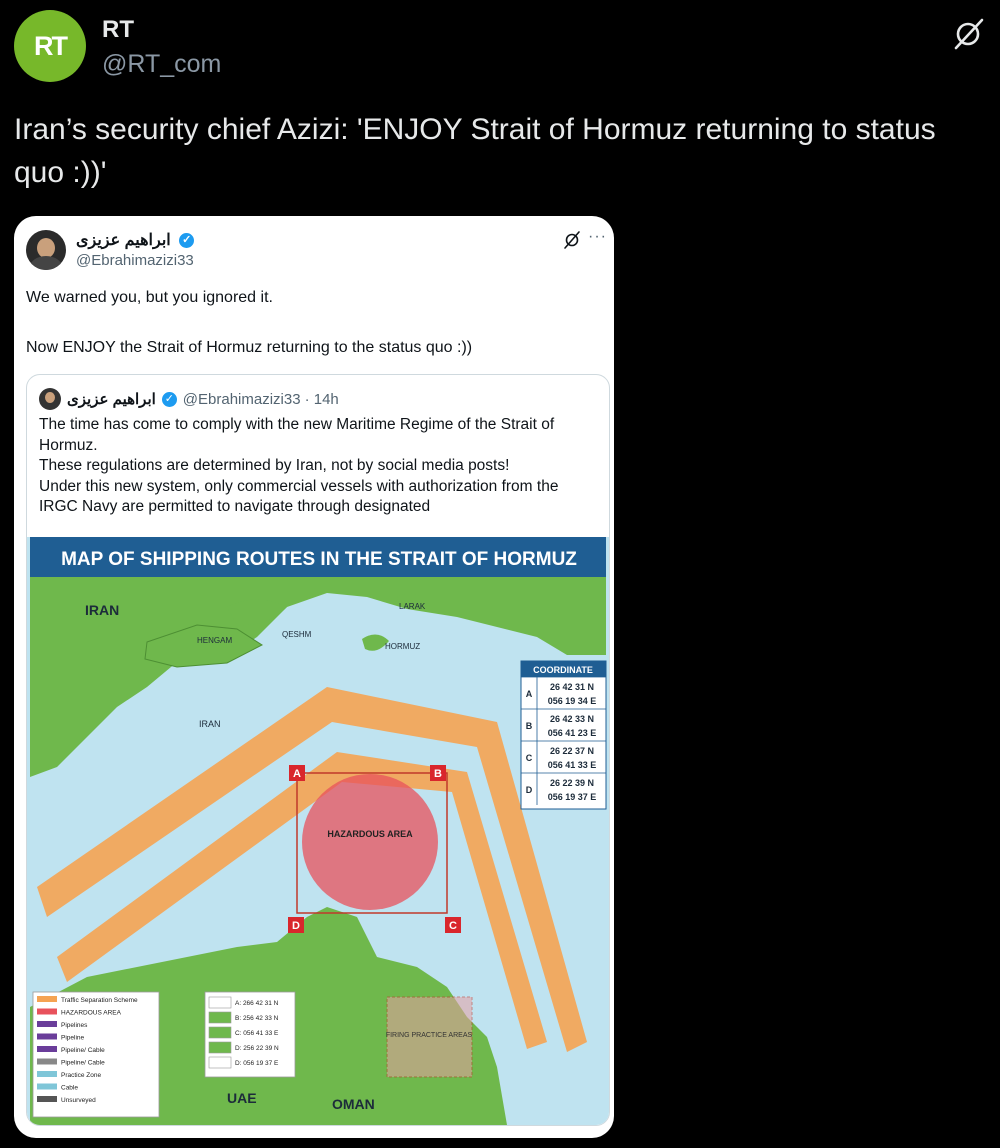 This screenshot has height=1148, width=1000. I want to click on embedded-author-line: ✓ ابراهیم عزیزی, so click(135, 240).